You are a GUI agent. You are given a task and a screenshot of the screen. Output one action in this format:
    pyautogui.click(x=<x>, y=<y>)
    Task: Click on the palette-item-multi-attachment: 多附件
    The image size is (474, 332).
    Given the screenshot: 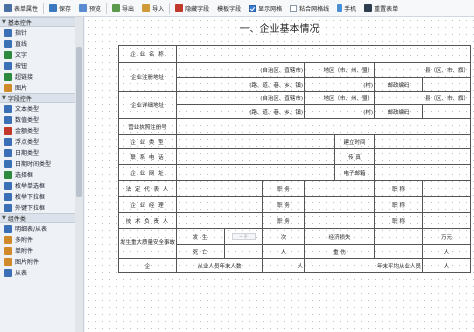 What is the action you would take?
    pyautogui.click(x=37, y=239)
    